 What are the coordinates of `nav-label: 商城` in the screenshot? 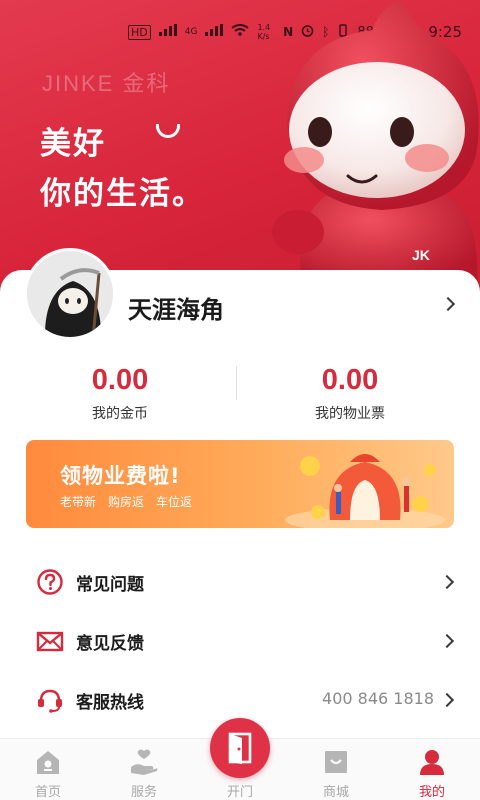 It's located at (335, 792).